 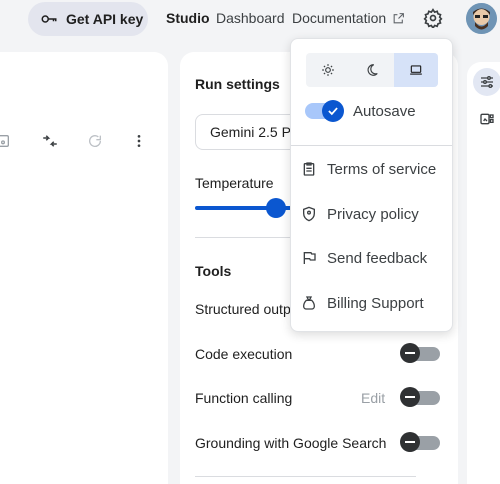 I want to click on menu-item-billing-support: Billing Support, so click(x=376, y=303).